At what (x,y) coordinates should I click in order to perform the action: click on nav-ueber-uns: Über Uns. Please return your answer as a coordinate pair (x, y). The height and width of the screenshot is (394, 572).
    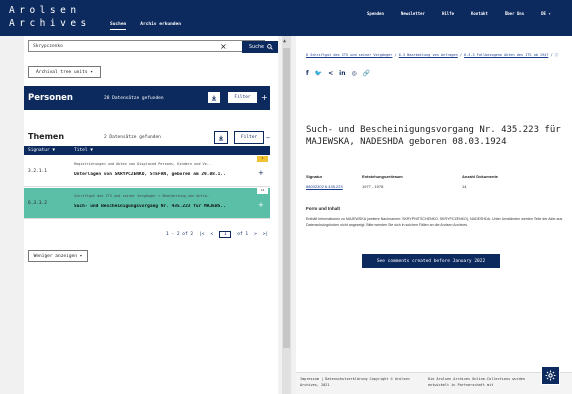
    Looking at the image, I should click on (514, 13).